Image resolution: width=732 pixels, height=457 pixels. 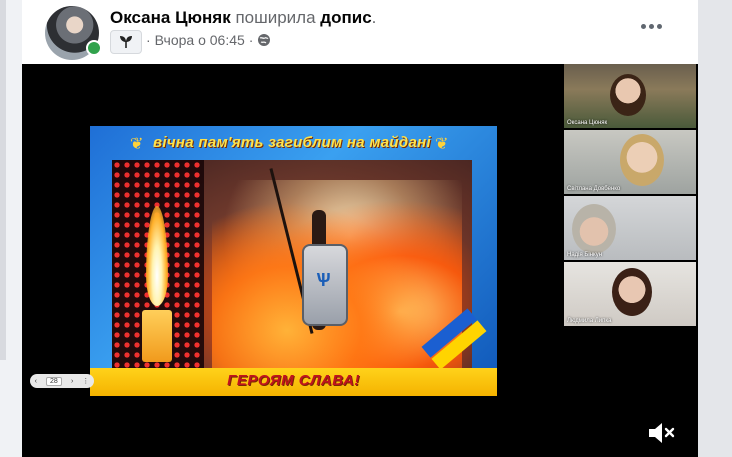 I want to click on page-number: 28, so click(x=54, y=381).